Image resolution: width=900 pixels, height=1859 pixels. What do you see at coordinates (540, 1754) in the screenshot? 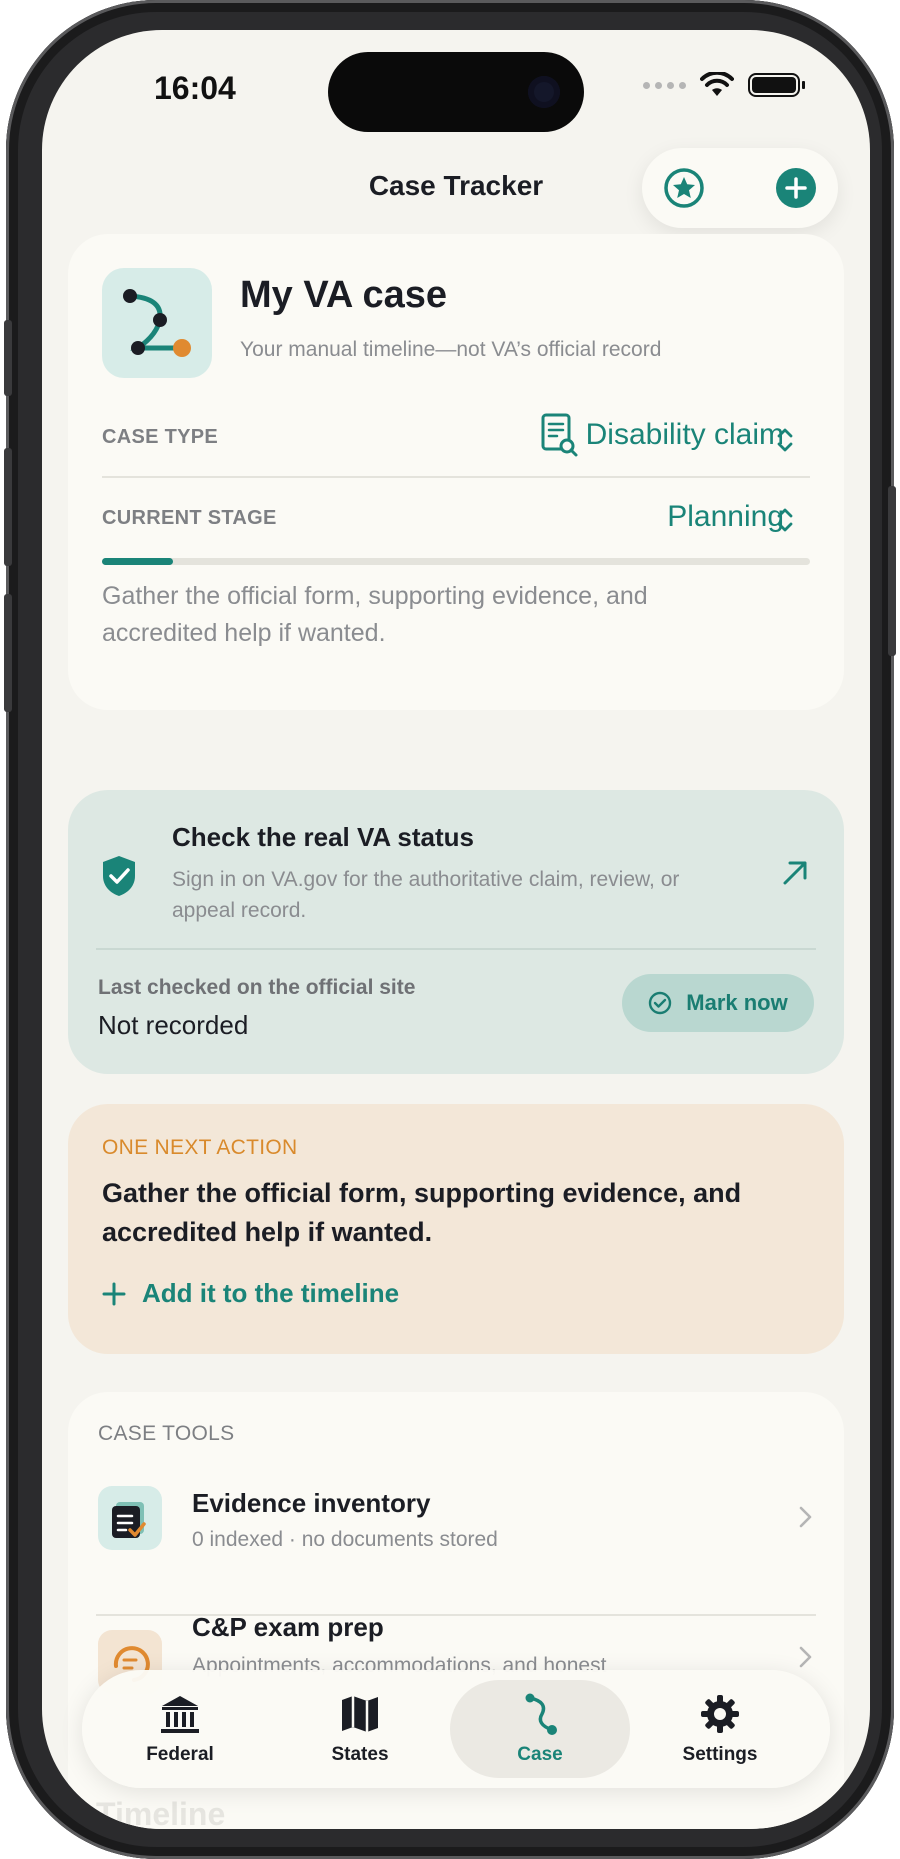
I see `tab-label: Case` at bounding box center [540, 1754].